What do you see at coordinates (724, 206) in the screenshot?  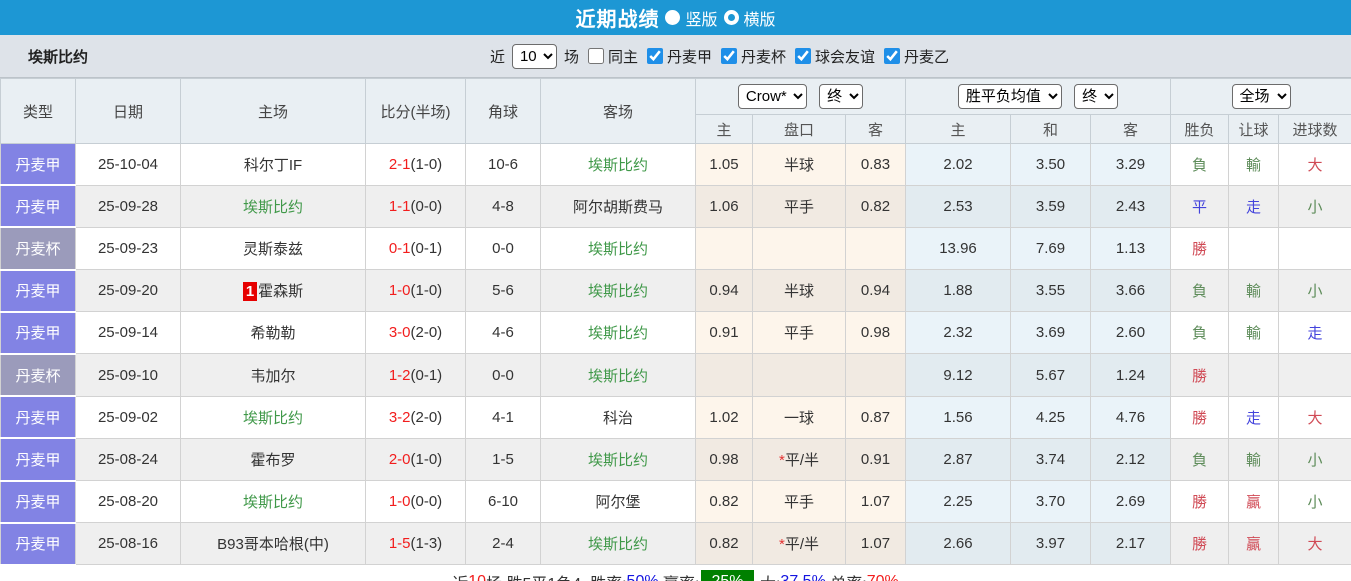 I see `cell-odds-home: 1.06` at bounding box center [724, 206].